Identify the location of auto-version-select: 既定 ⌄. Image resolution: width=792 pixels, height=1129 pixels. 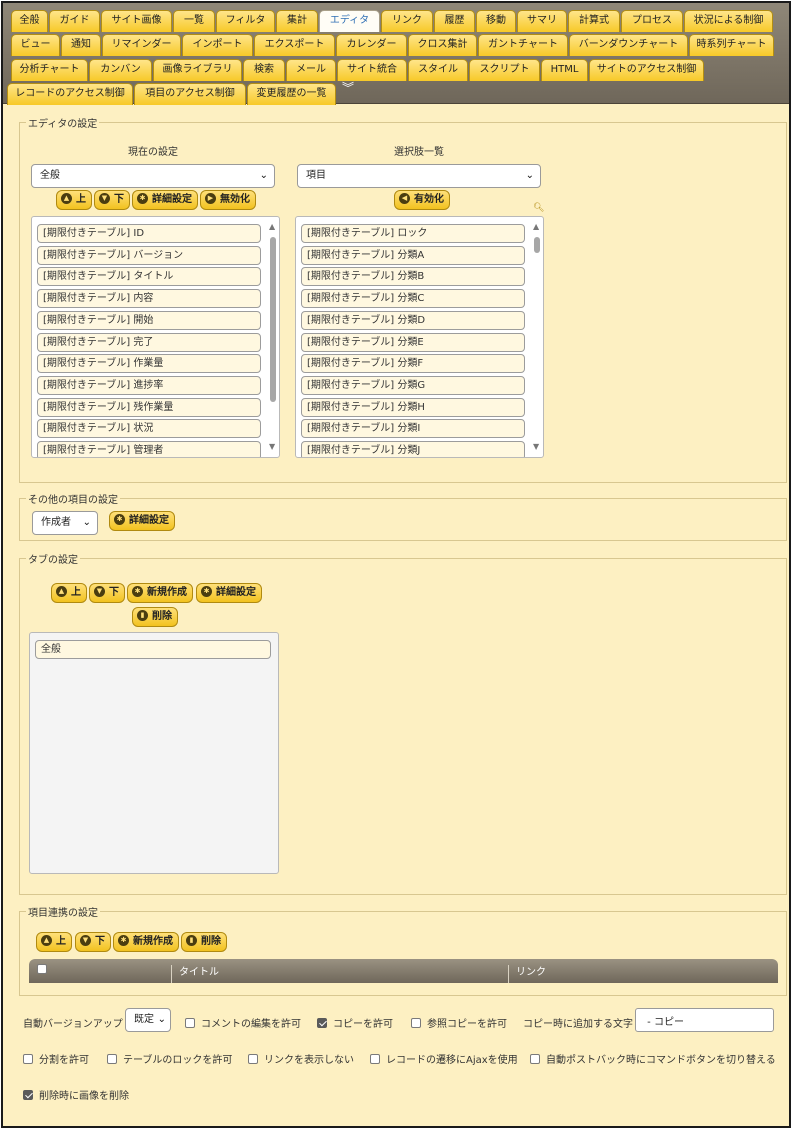
(148, 1020).